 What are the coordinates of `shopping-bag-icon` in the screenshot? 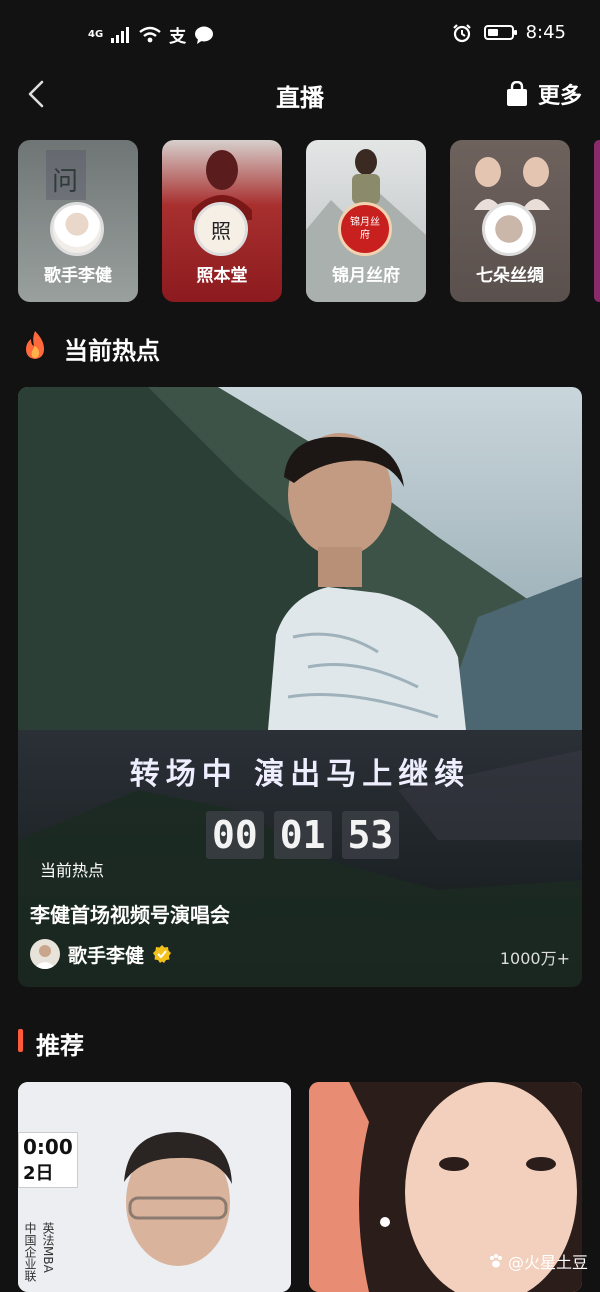 It's located at (516, 93).